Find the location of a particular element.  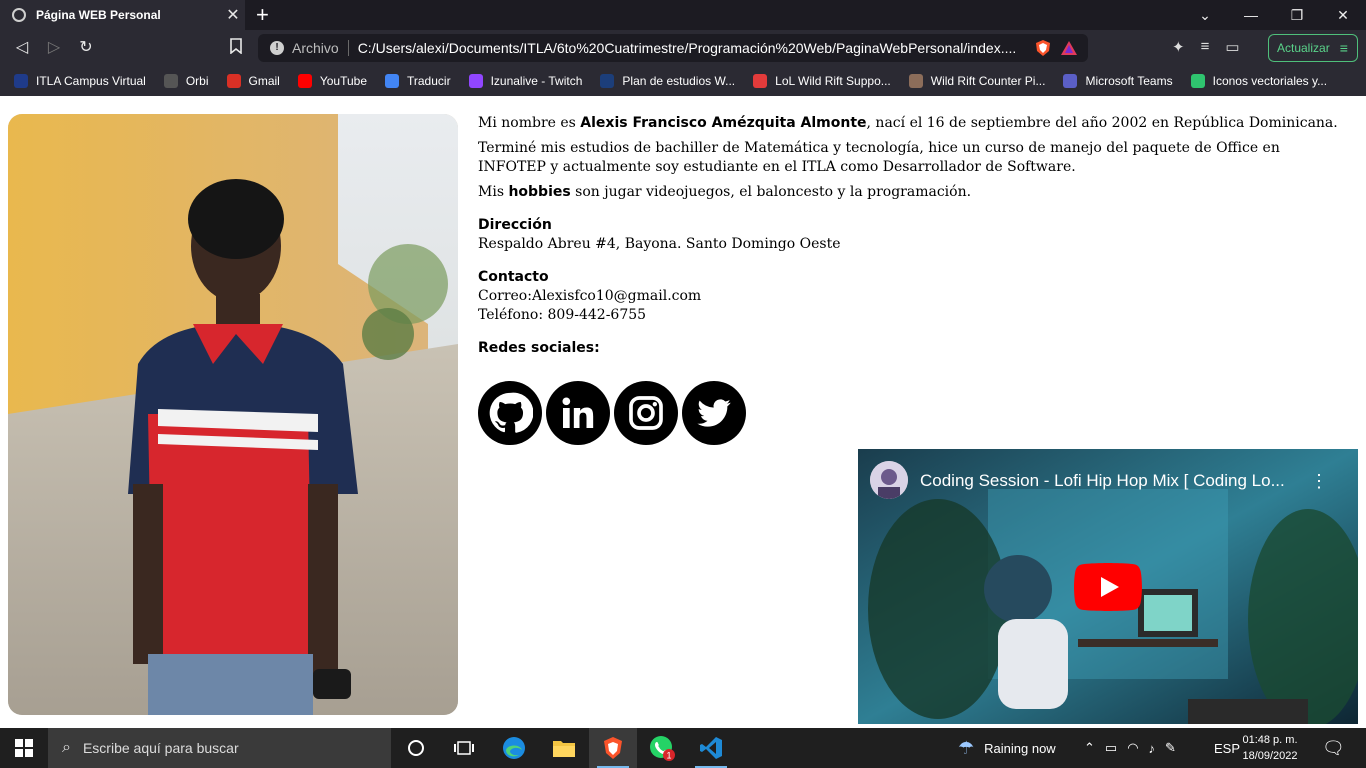

play-button-icon is located at coordinates (1108, 587).